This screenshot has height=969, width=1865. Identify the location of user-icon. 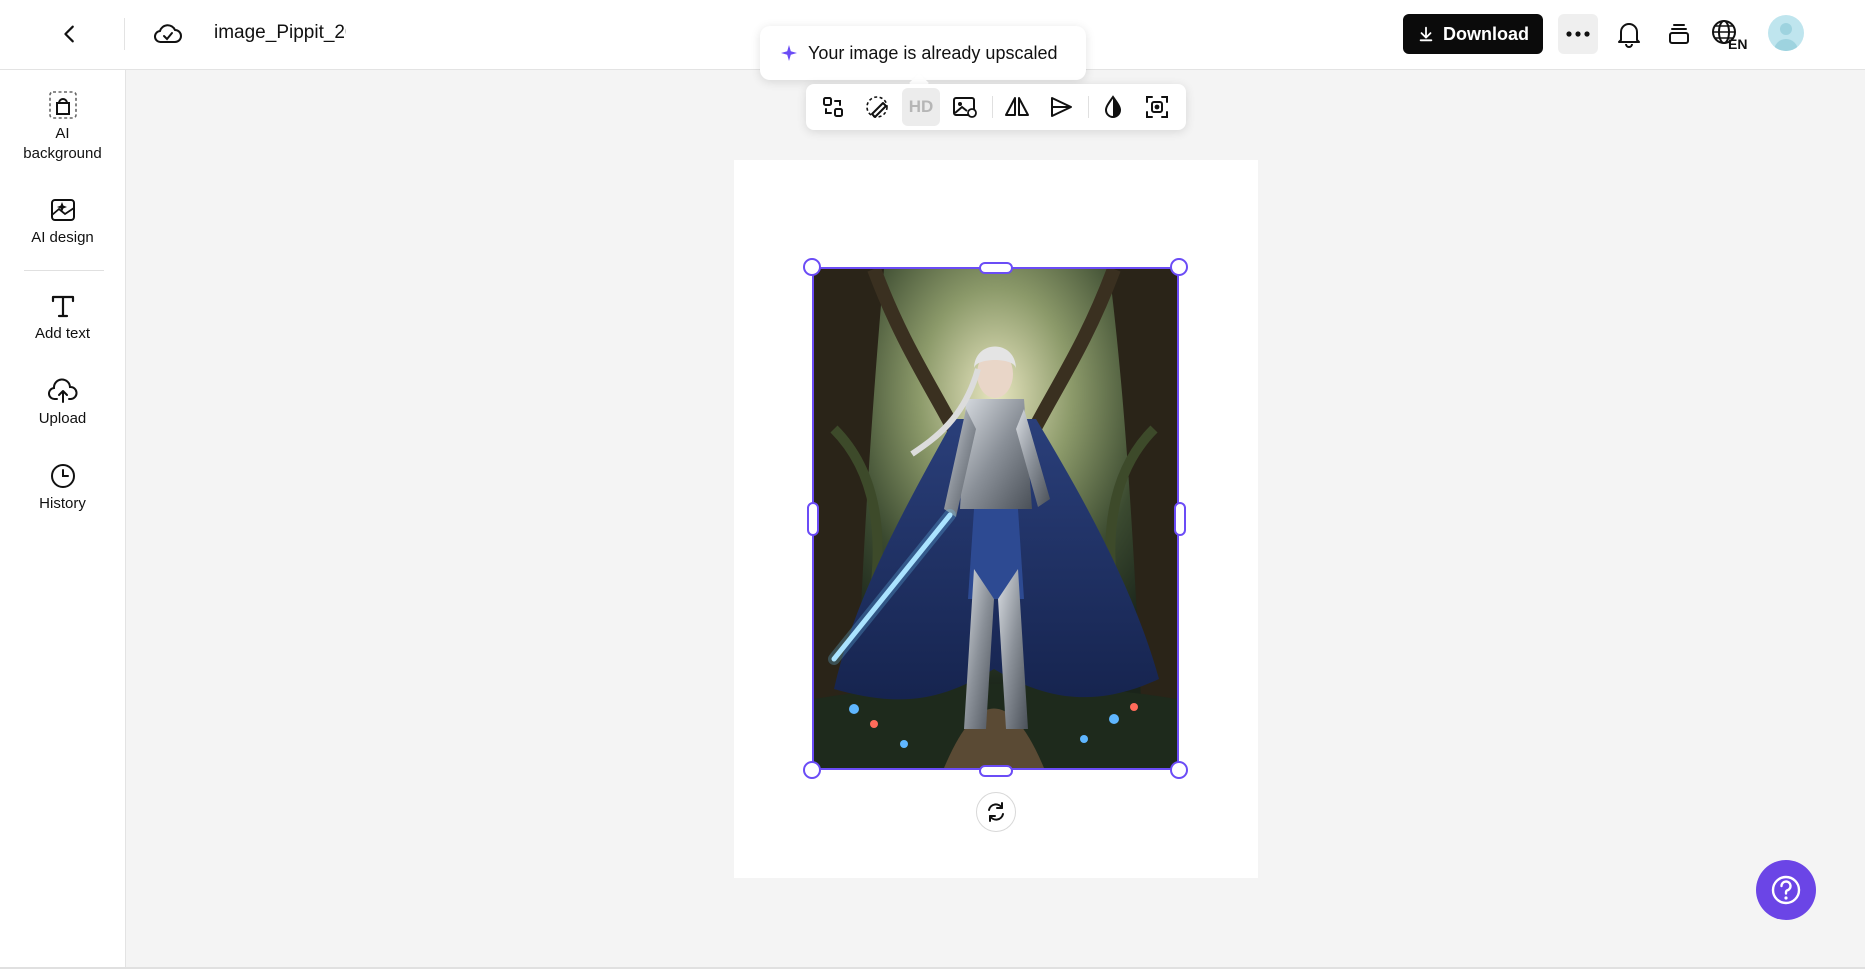
(1786, 37).